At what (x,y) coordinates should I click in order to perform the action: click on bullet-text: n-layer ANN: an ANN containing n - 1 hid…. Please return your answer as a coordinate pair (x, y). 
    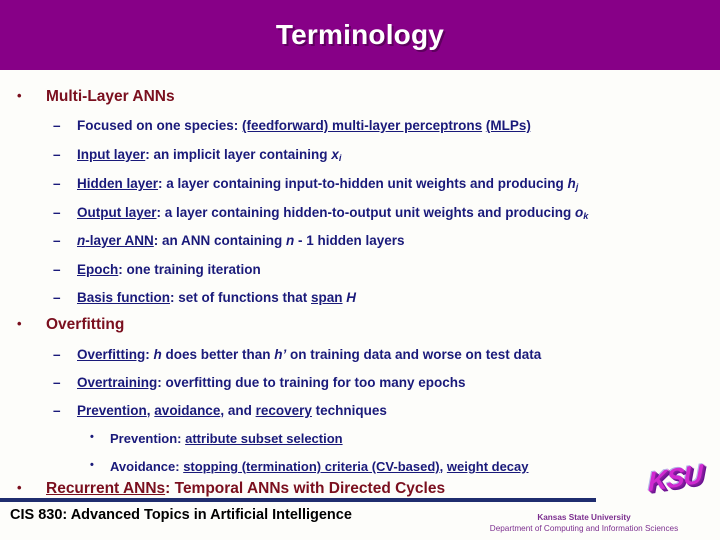
    Looking at the image, I should click on (241, 240).